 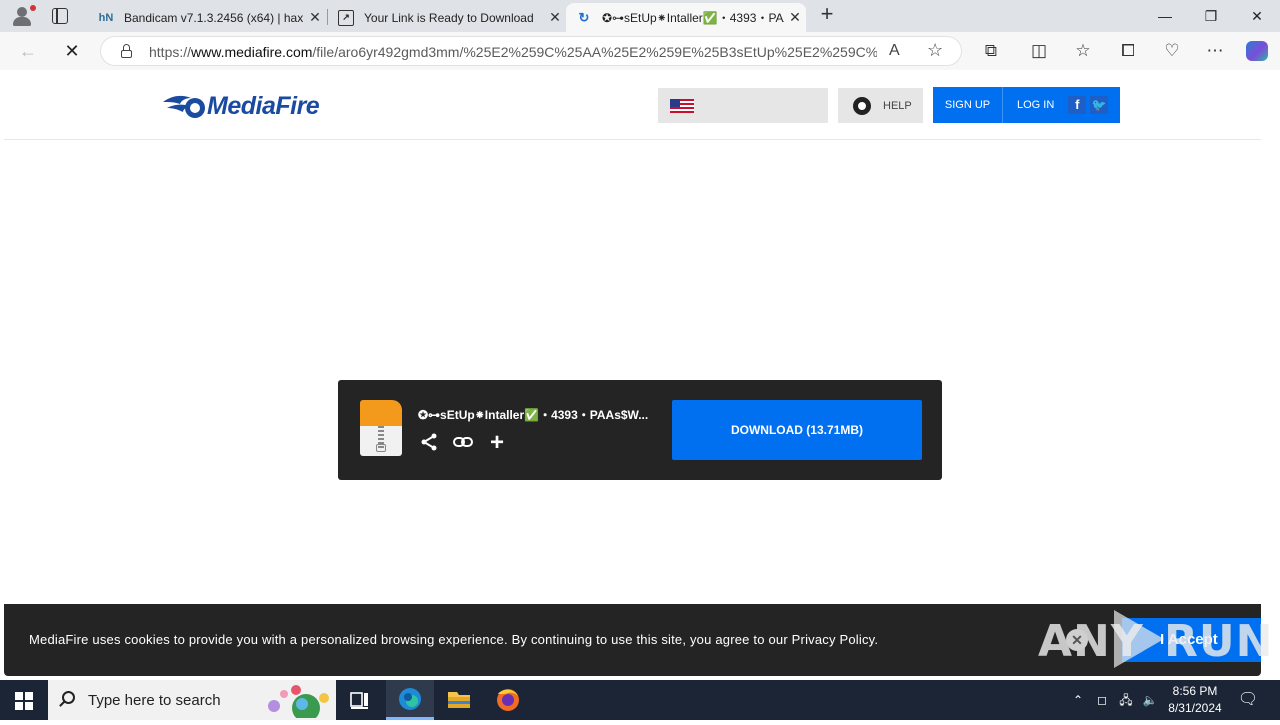 What do you see at coordinates (682, 106) in the screenshot?
I see `us-flag-icon` at bounding box center [682, 106].